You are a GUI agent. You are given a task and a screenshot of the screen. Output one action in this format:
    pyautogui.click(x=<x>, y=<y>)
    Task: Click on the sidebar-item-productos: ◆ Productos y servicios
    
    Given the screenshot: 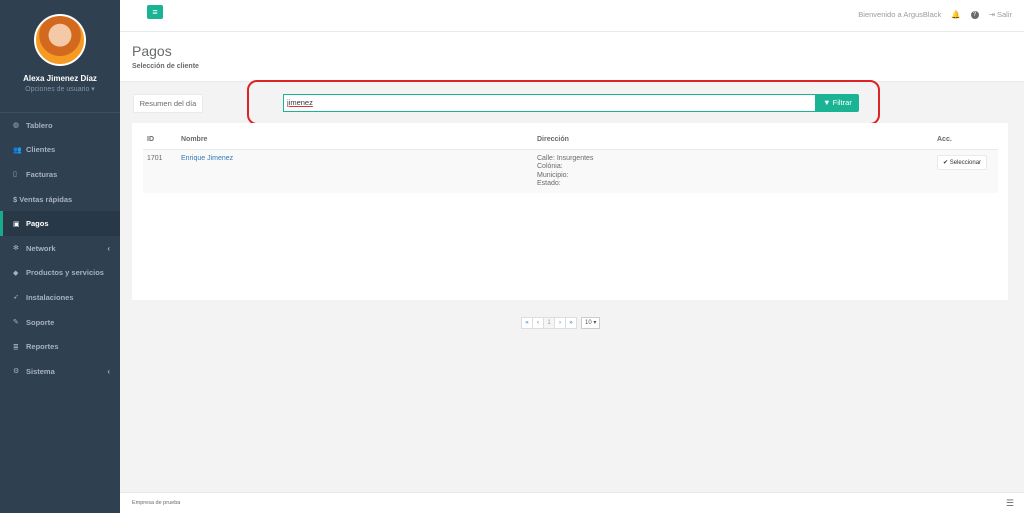 What is the action you would take?
    pyautogui.click(x=60, y=273)
    